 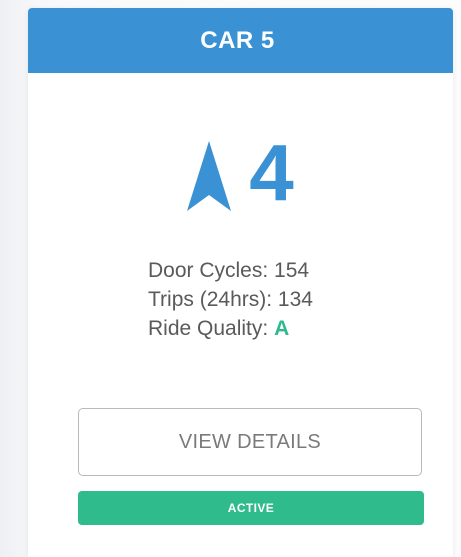 What do you see at coordinates (271, 172) in the screenshot?
I see `current-floor: 4` at bounding box center [271, 172].